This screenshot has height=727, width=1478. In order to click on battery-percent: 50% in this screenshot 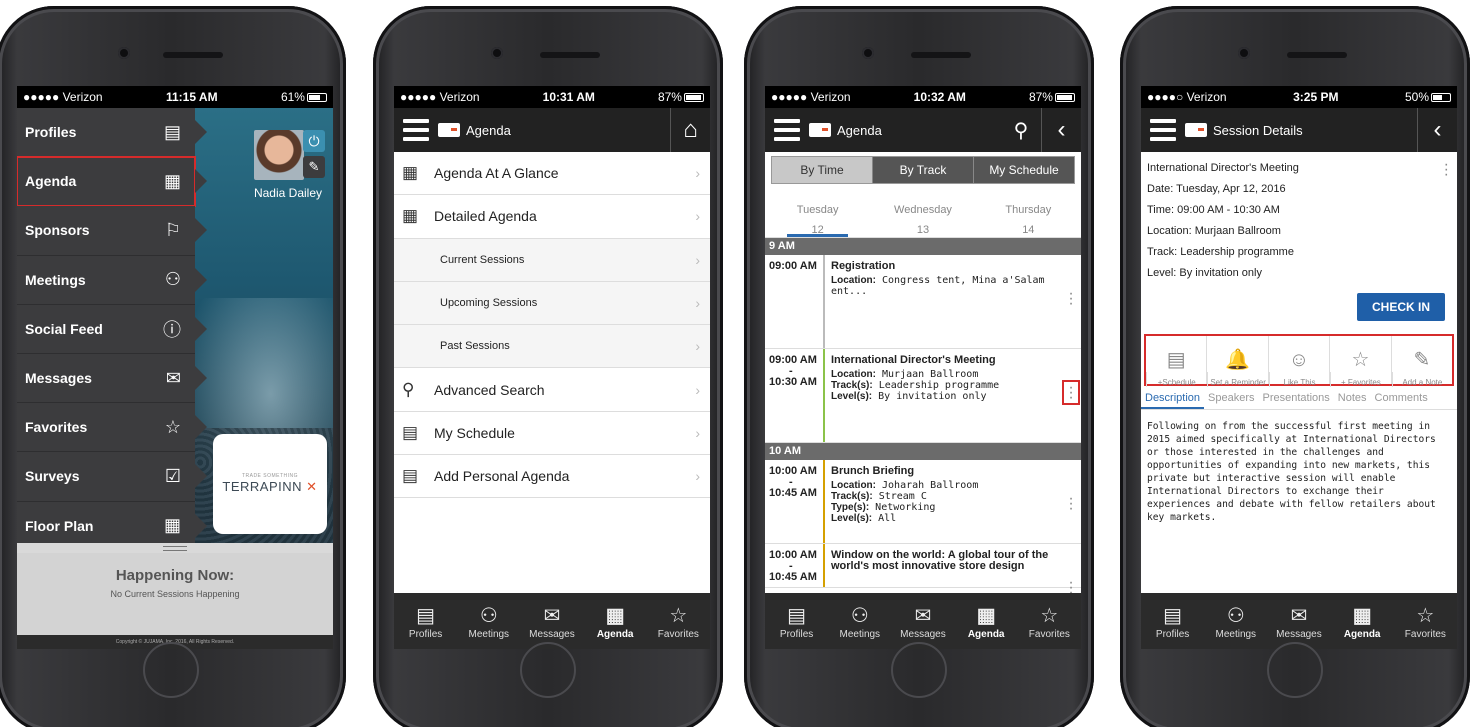, I will do `click(1416, 97)`.